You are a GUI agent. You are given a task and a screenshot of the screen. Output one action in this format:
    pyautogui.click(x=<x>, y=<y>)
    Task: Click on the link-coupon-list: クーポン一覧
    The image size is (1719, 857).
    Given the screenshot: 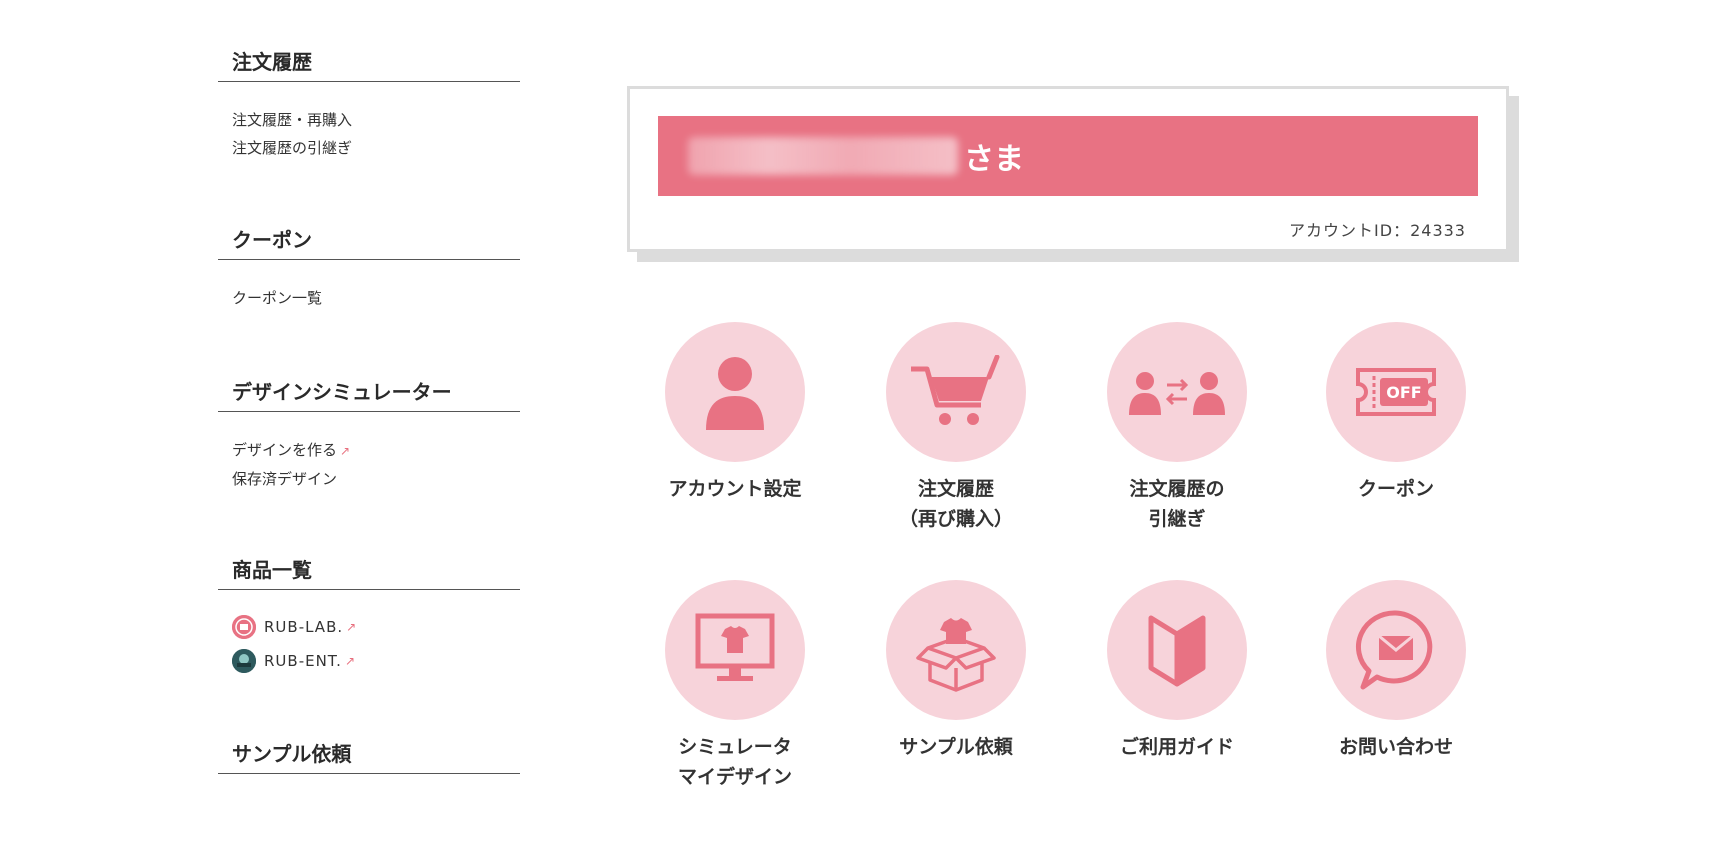 What is the action you would take?
    pyautogui.click(x=376, y=298)
    